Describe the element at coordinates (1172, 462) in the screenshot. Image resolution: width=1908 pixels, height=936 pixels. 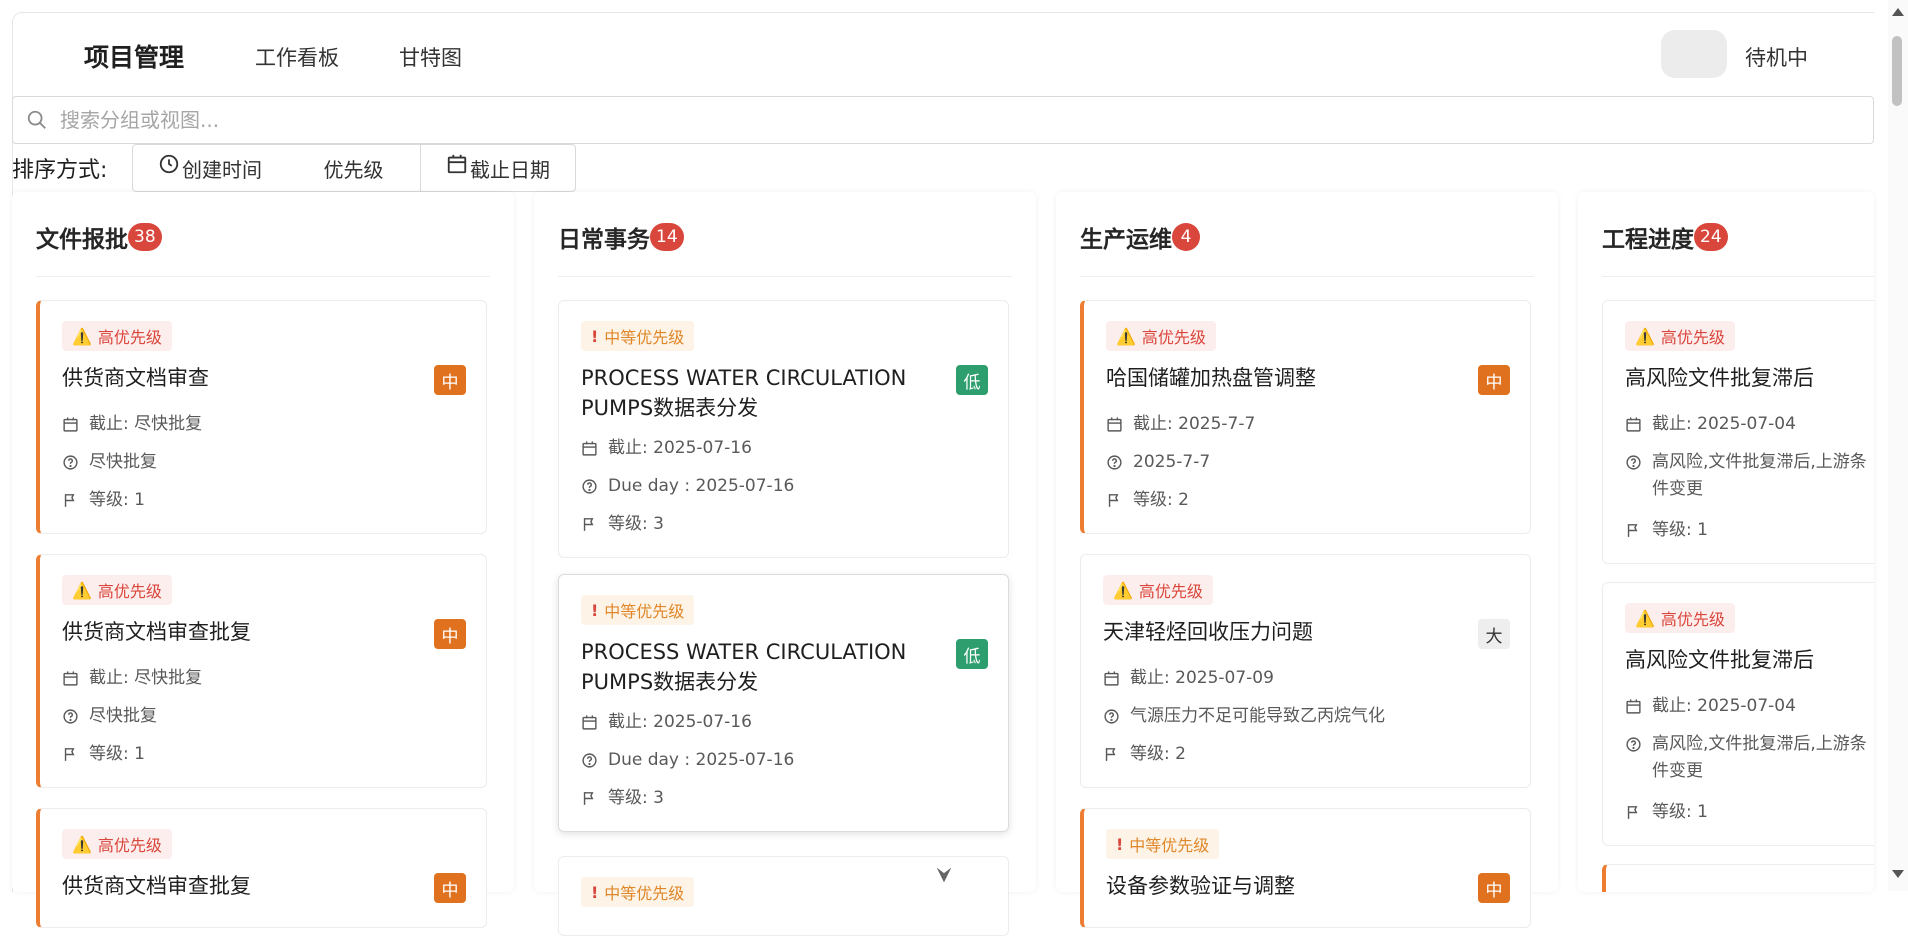
I see `description-text: 2025-7-7` at that location.